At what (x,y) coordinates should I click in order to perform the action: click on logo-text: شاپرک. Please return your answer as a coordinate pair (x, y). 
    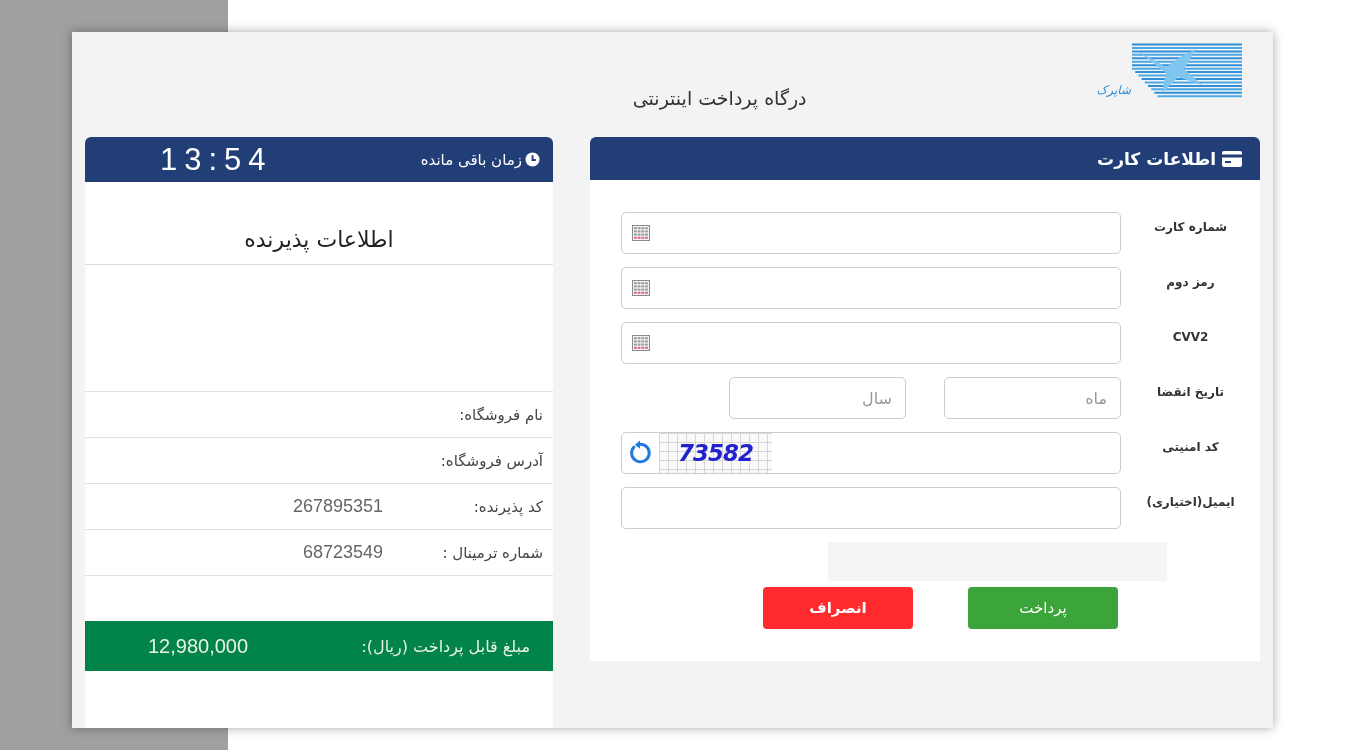
    Looking at the image, I should click on (1113, 90).